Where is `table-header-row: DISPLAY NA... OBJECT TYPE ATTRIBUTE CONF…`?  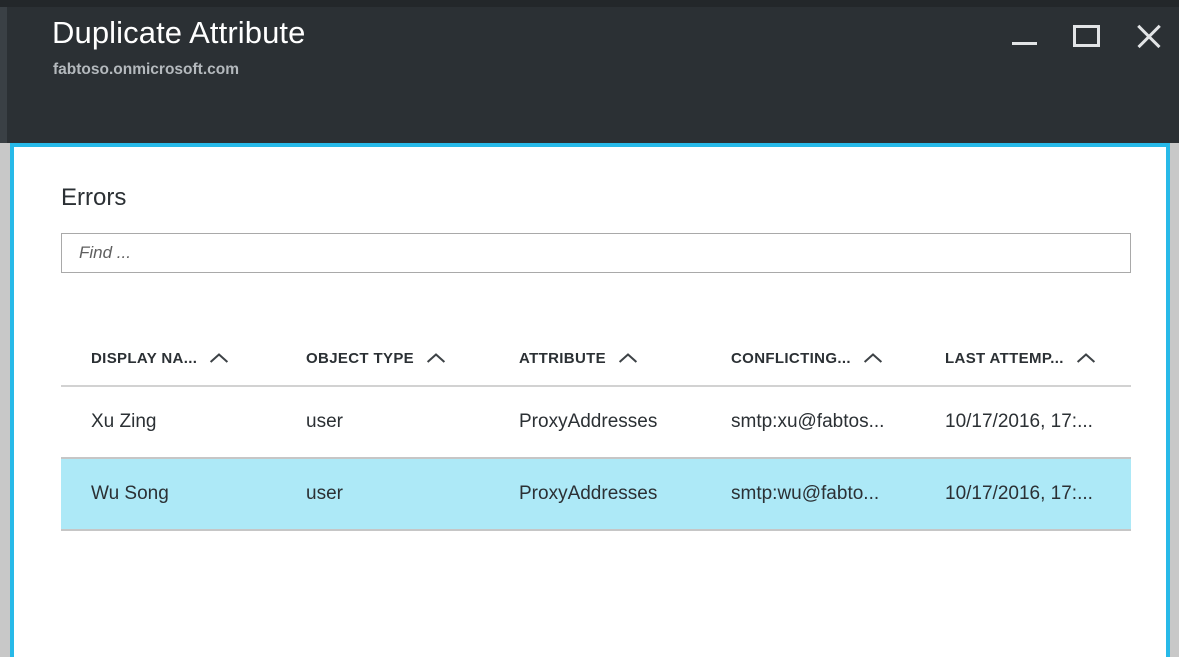 table-header-row: DISPLAY NA... OBJECT TYPE ATTRIBUTE CONF… is located at coordinates (596, 360).